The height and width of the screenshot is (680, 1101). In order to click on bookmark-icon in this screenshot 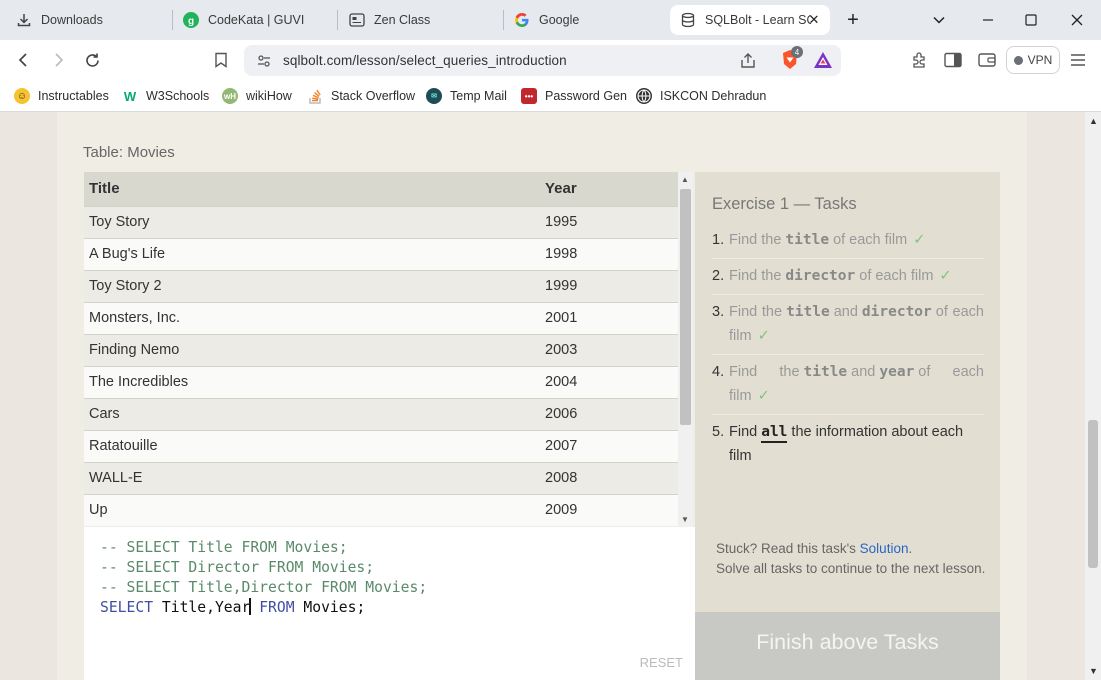, I will do `click(221, 60)`.